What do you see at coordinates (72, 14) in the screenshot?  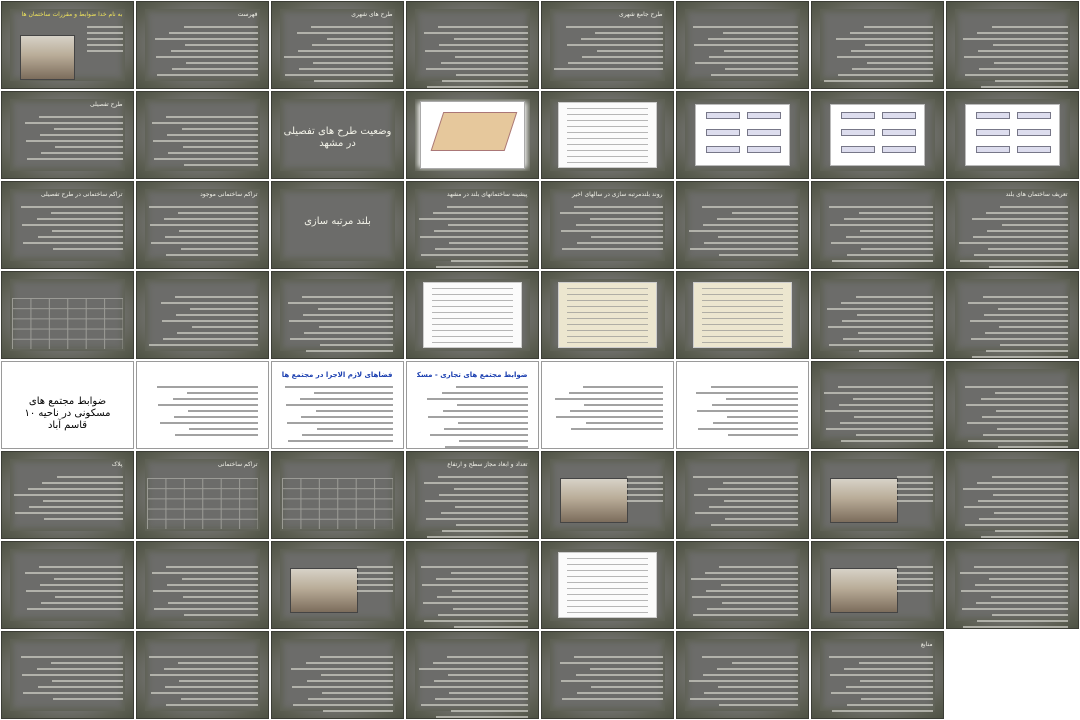 I see `slide-title: به نام خدا ضوابط و مقررات ساختمان ها` at bounding box center [72, 14].